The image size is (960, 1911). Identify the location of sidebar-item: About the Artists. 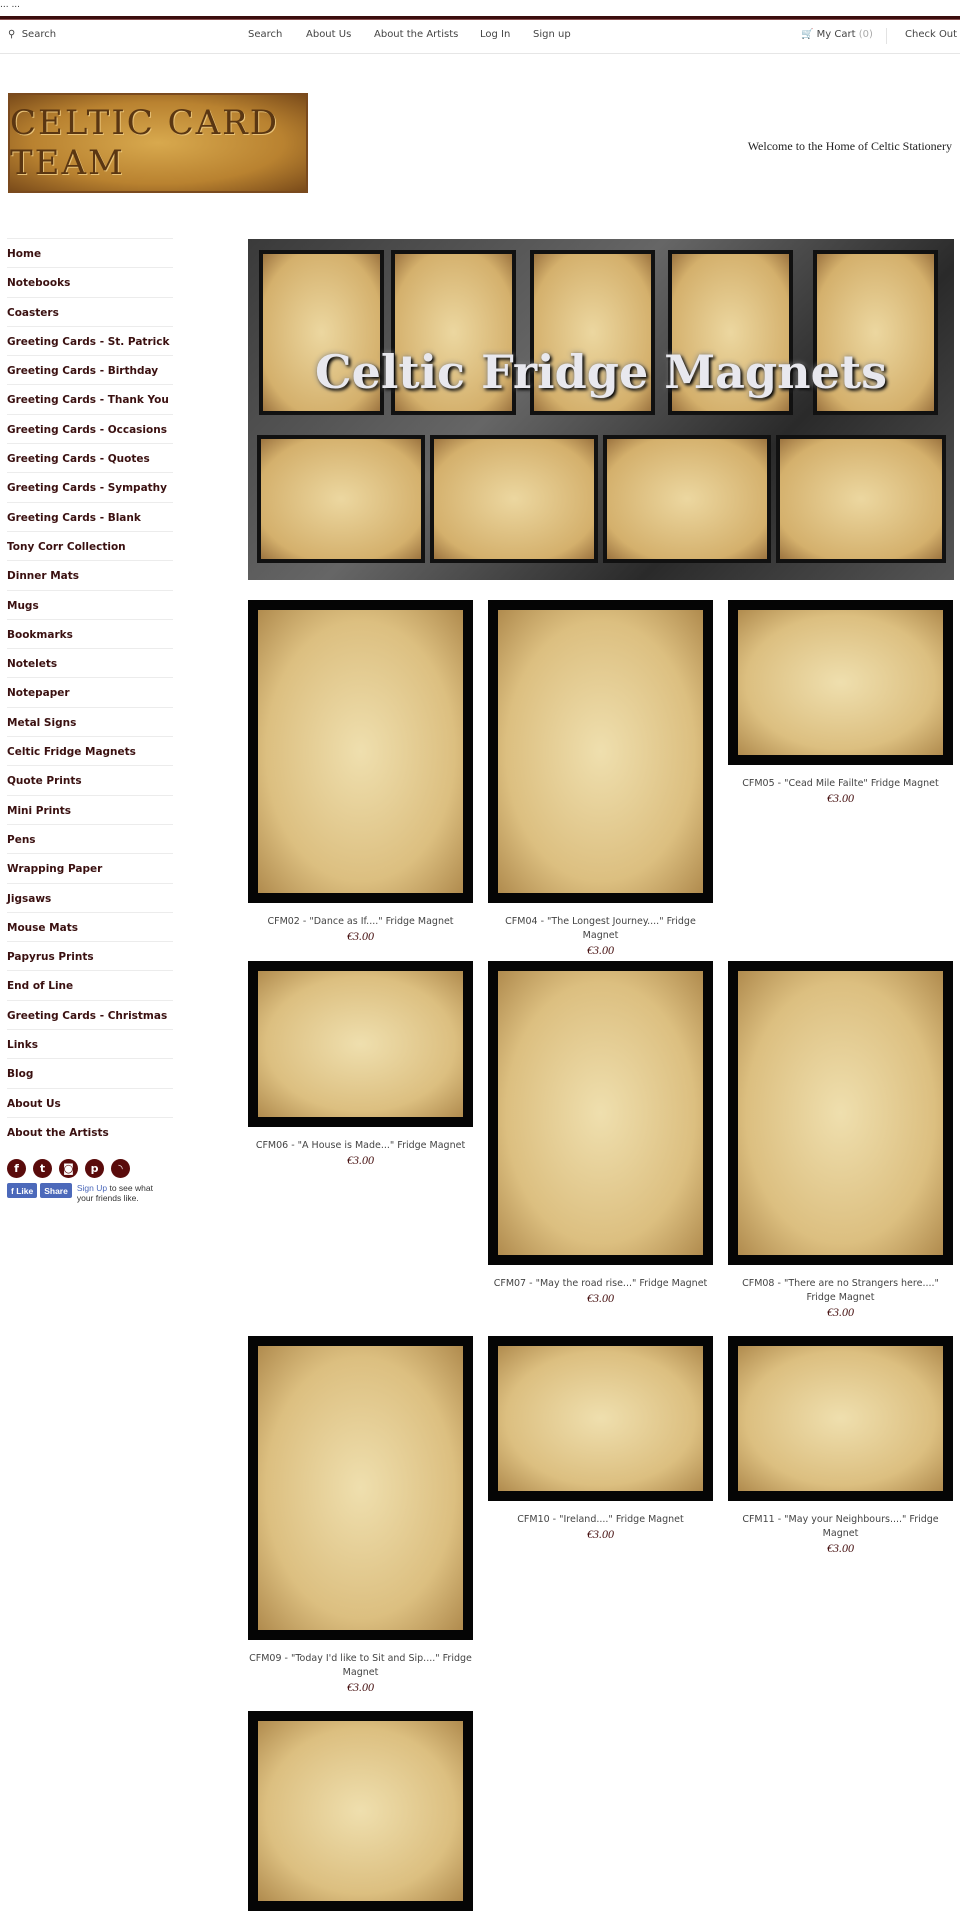
(90, 1131).